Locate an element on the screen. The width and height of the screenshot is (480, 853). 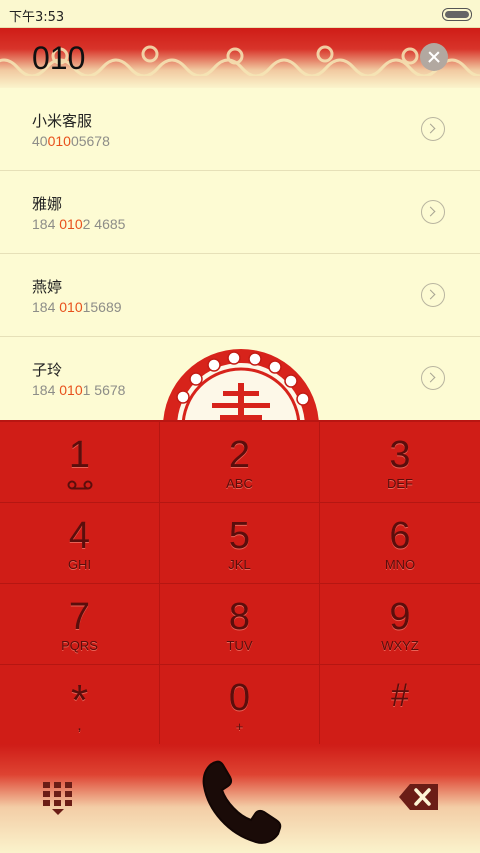
contact-row: 雅娜 184 0102 4685 is located at coordinates (240, 212).